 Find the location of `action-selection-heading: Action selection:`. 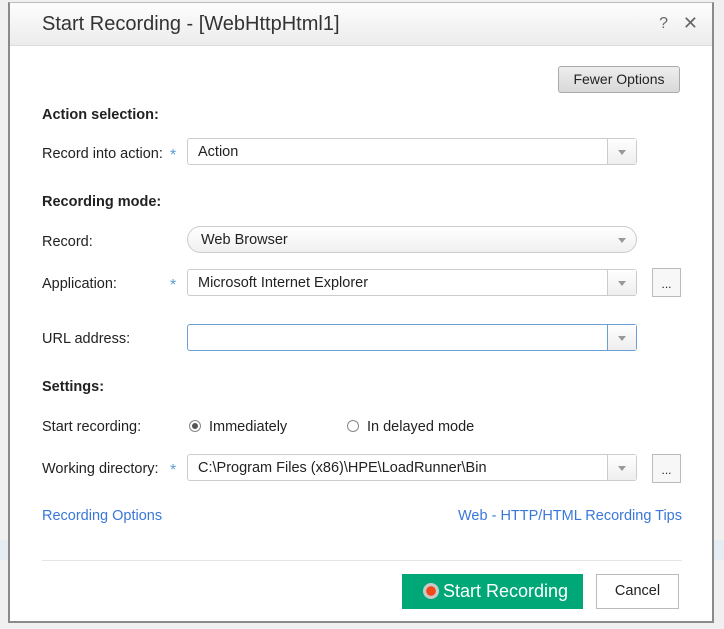

action-selection-heading: Action selection: is located at coordinates (100, 115).